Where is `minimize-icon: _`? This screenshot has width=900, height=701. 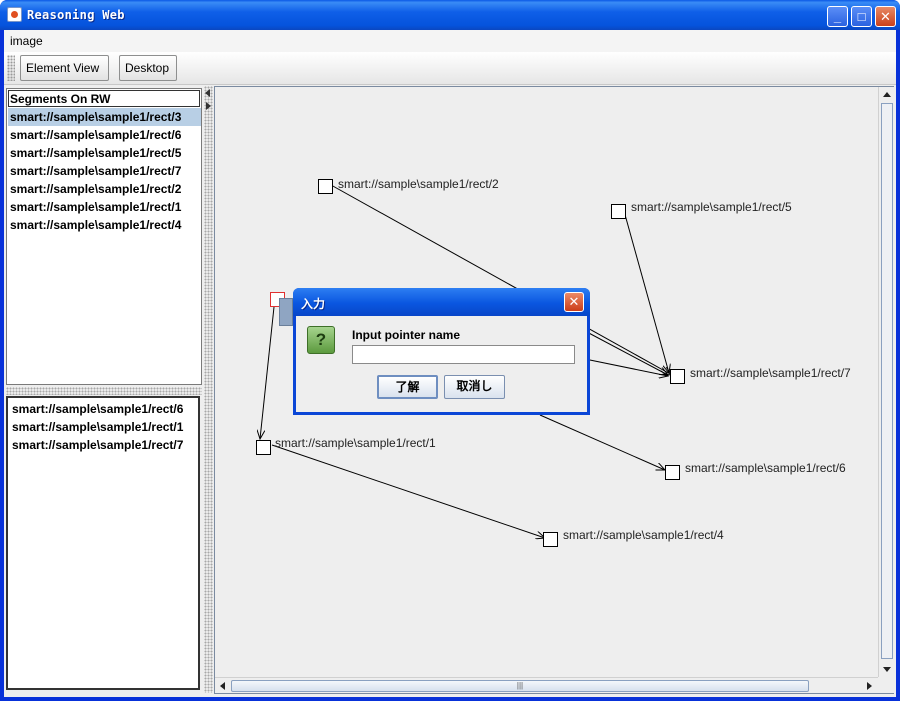 minimize-icon: _ is located at coordinates (837, 16).